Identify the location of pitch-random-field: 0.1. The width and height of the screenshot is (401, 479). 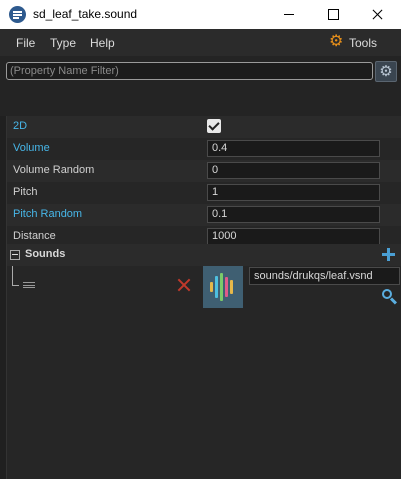
(293, 214).